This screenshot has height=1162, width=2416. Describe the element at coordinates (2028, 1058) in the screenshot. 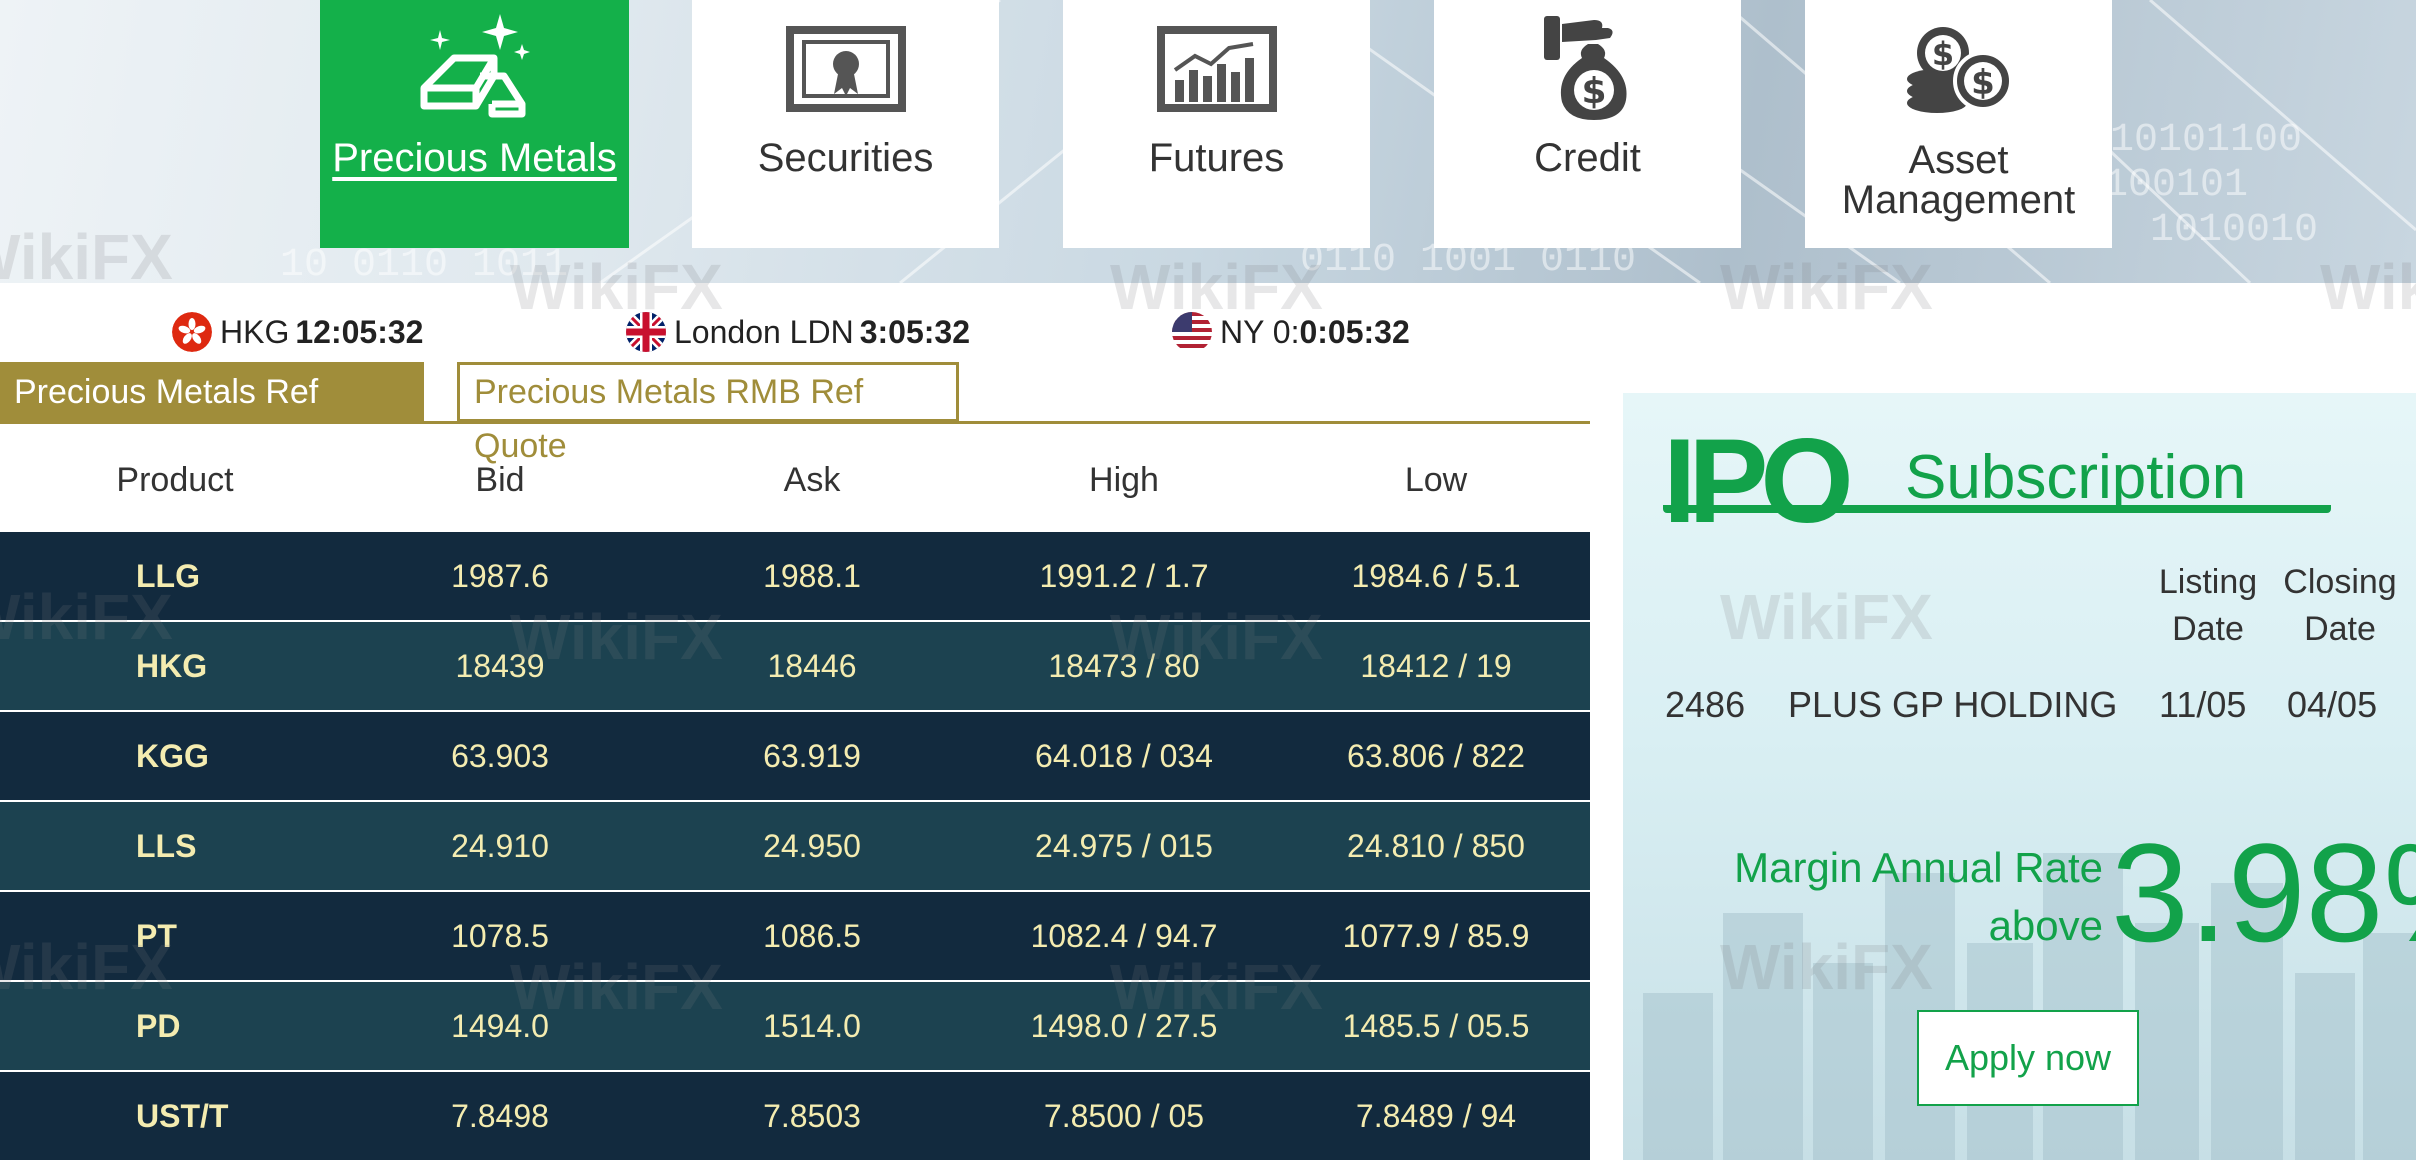

I see `apply-now-button: Apply now` at that location.